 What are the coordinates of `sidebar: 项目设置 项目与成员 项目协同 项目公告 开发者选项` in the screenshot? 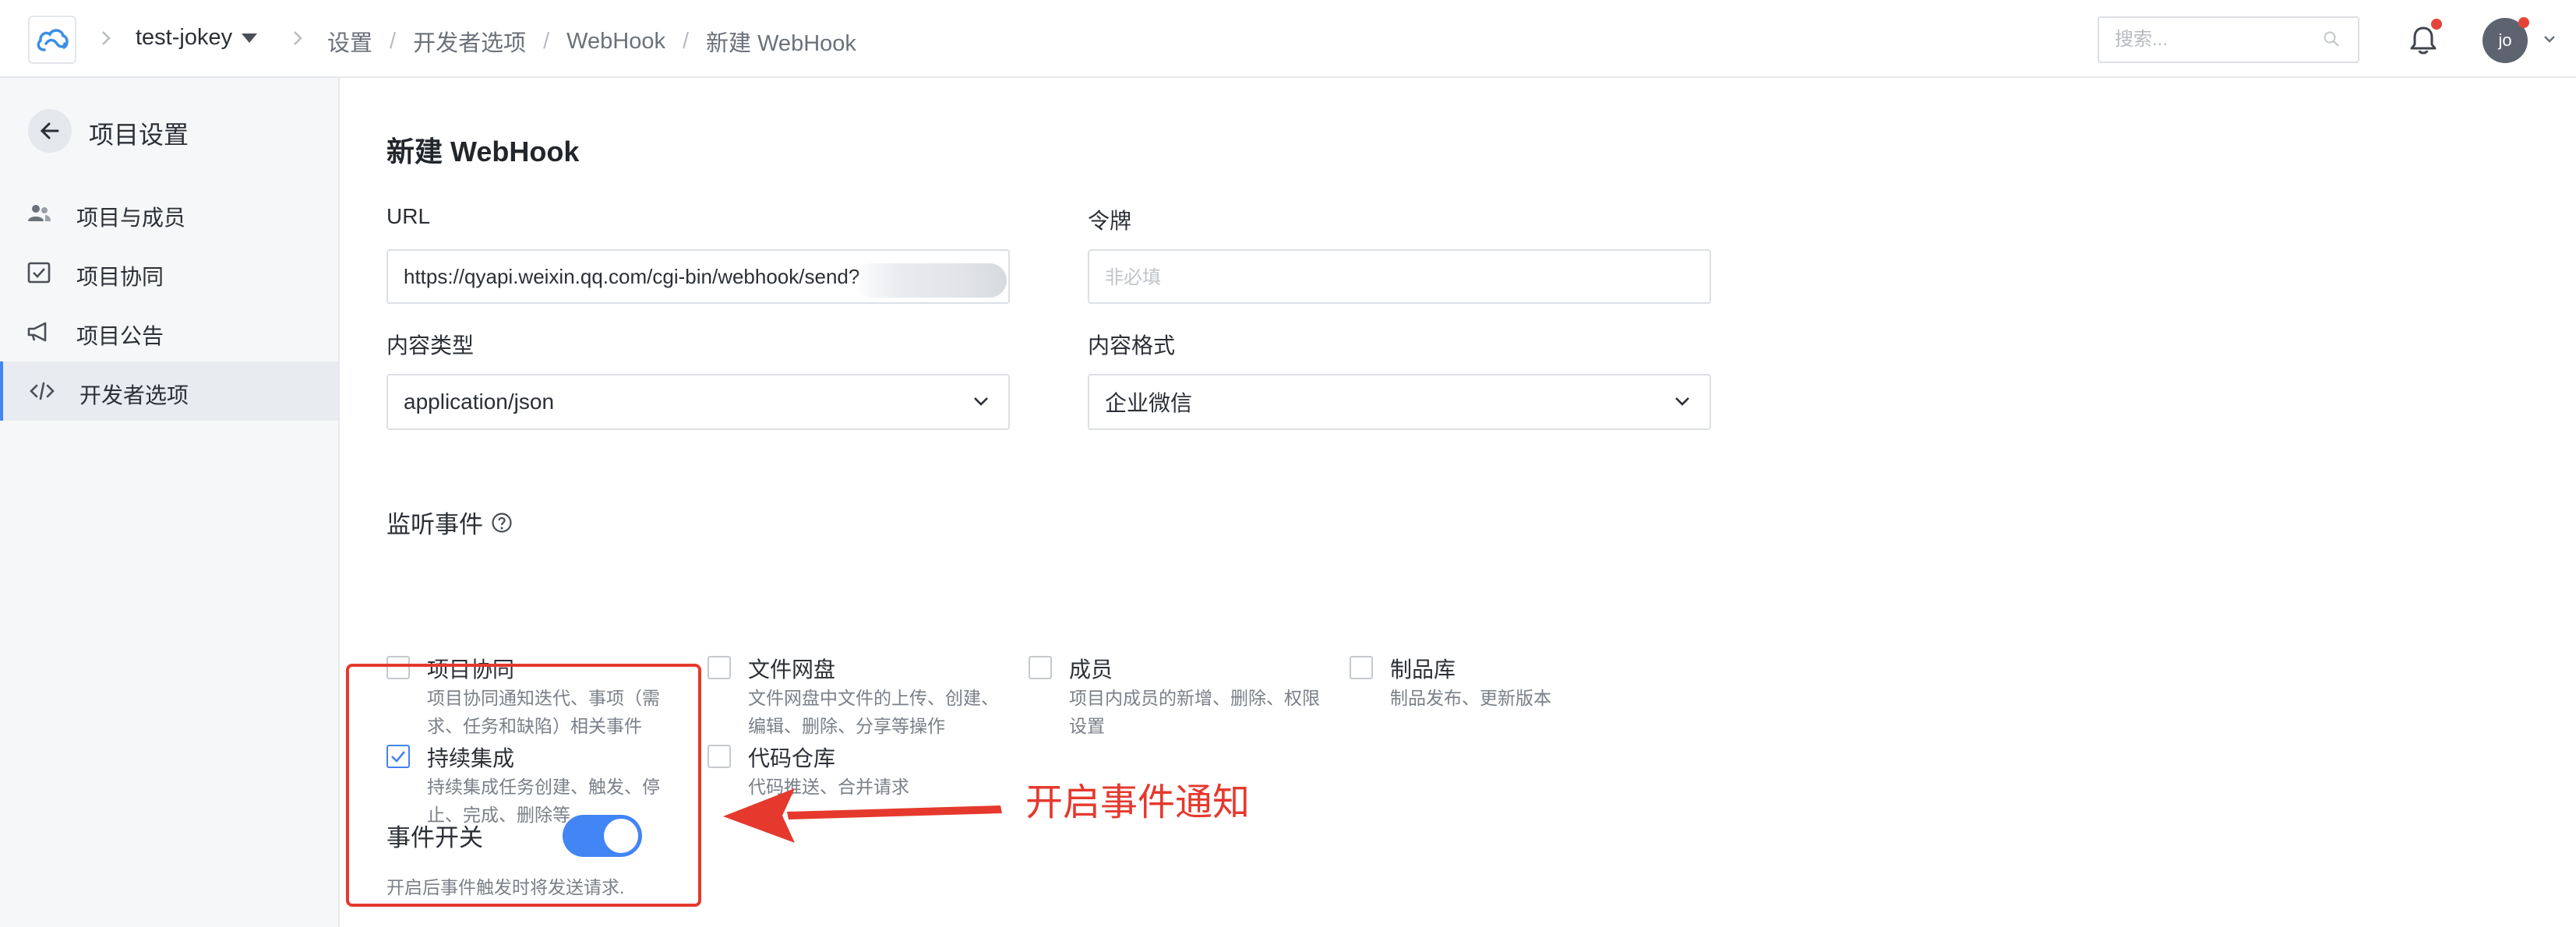 It's located at (170, 502).